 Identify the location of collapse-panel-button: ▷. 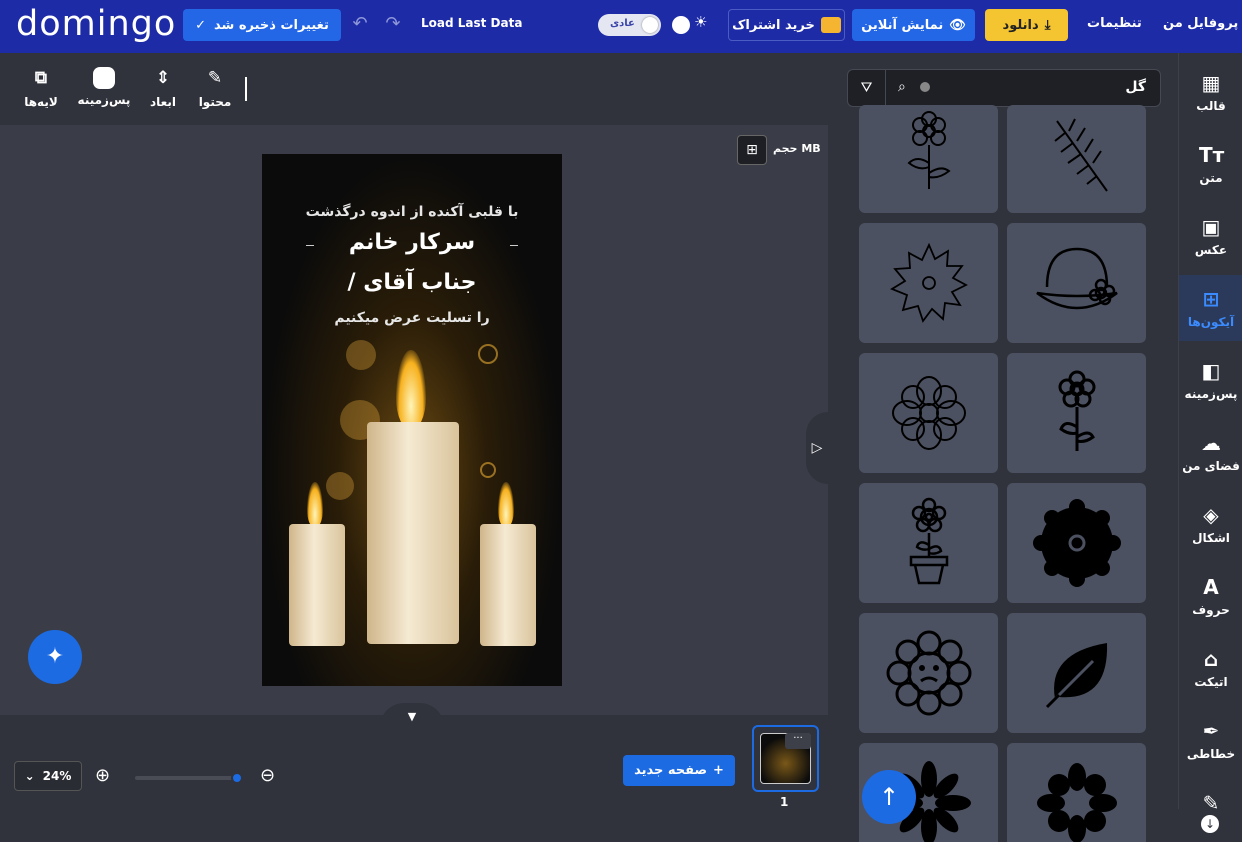
(817, 448).